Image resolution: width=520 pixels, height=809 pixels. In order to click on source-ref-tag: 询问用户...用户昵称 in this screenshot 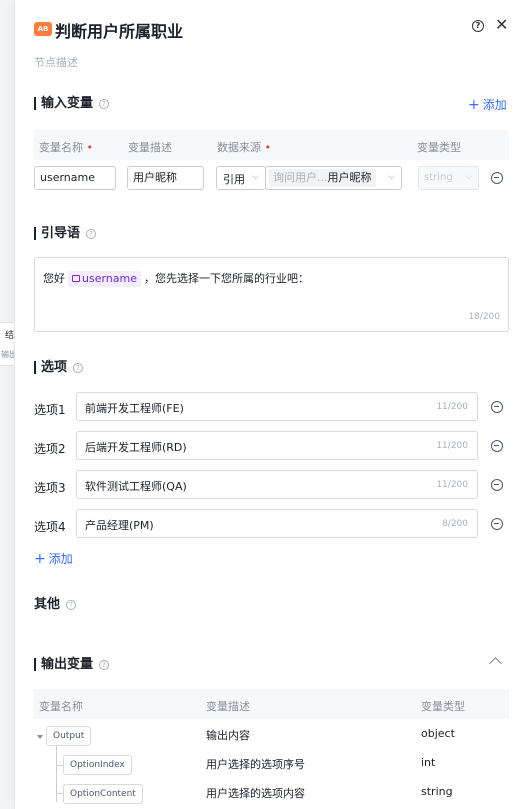, I will do `click(322, 178)`.